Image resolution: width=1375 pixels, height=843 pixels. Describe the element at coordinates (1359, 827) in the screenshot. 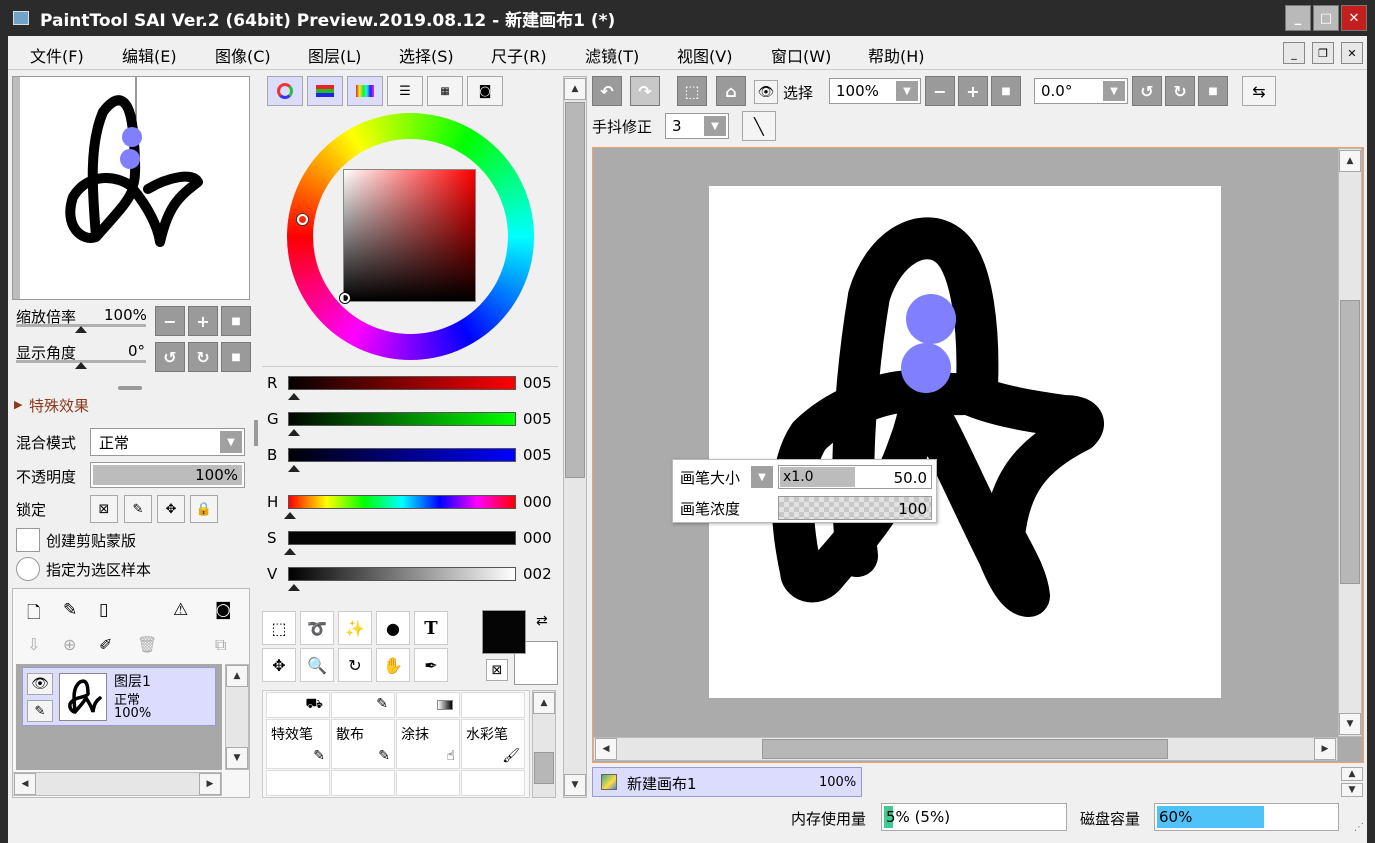

I see `resize-grip-icon: ⋰` at that location.